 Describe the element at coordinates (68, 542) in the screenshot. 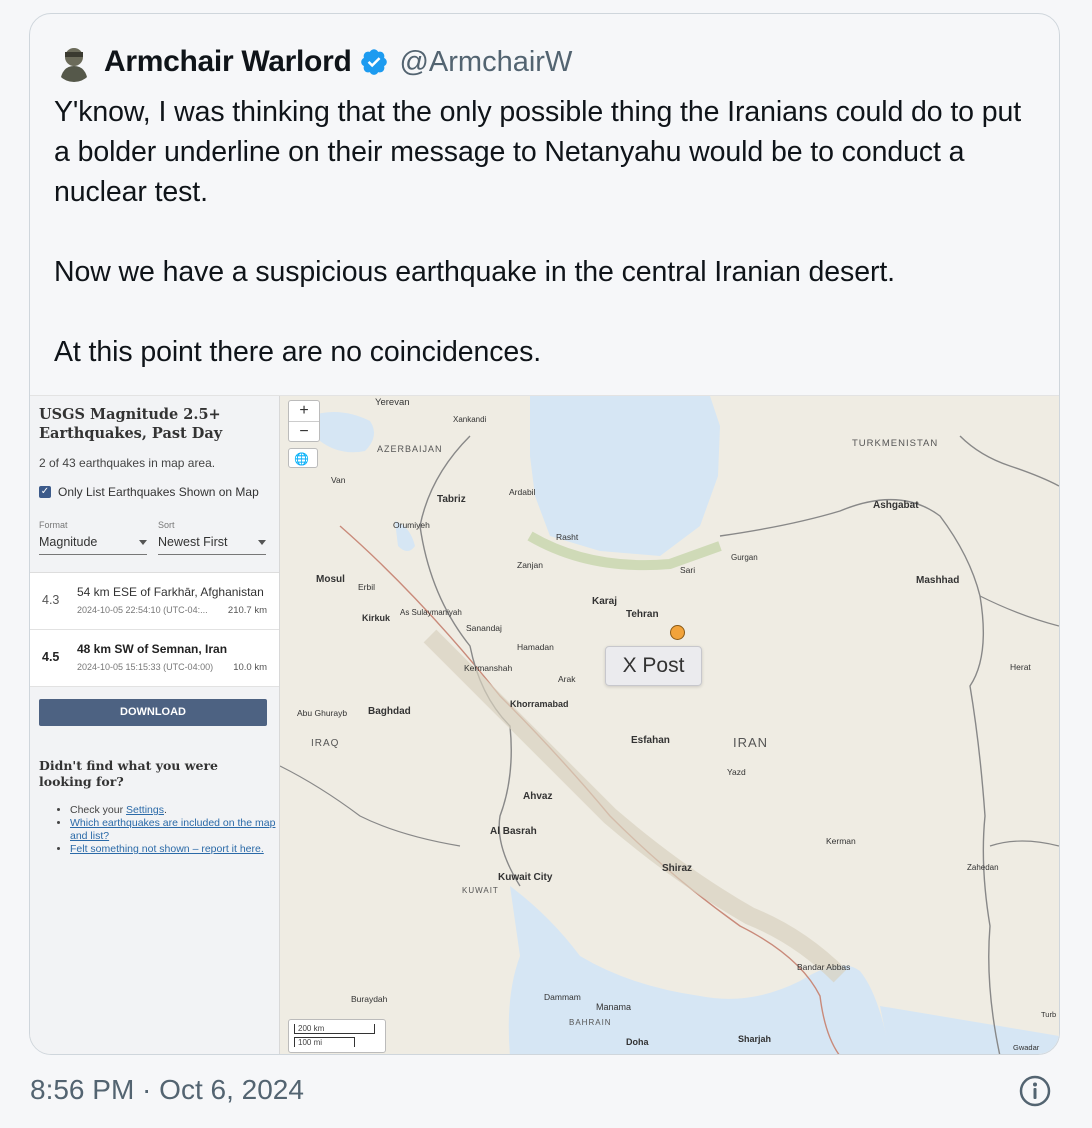

I see `format-value: Magnitude` at that location.